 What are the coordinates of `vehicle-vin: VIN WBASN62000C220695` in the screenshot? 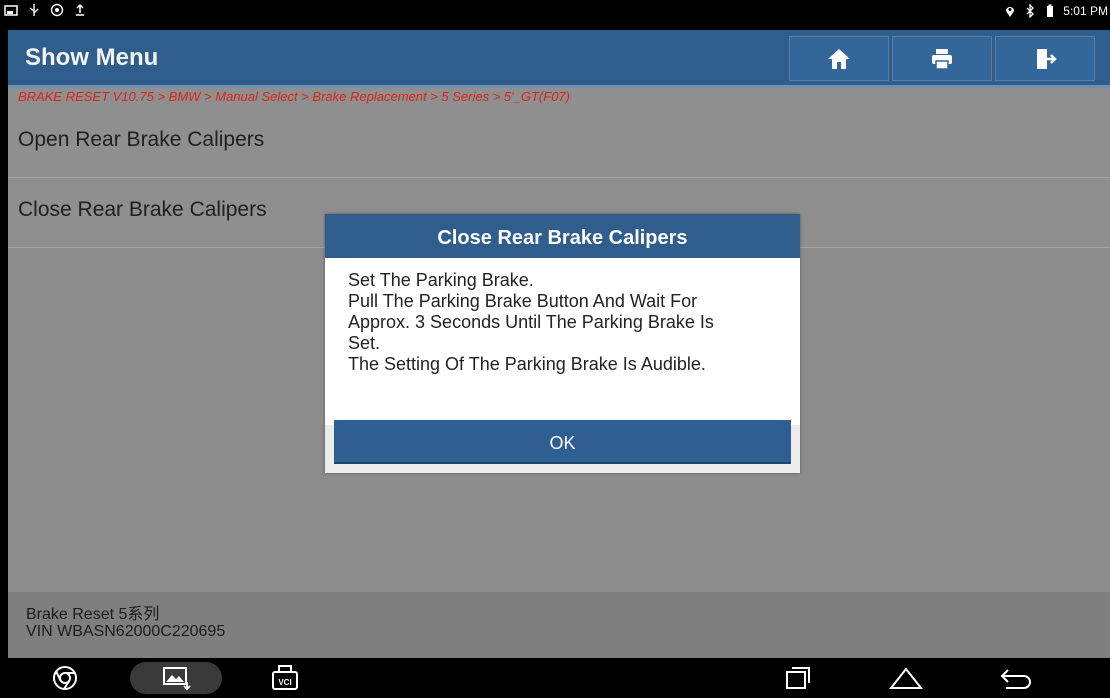 It's located at (126, 631).